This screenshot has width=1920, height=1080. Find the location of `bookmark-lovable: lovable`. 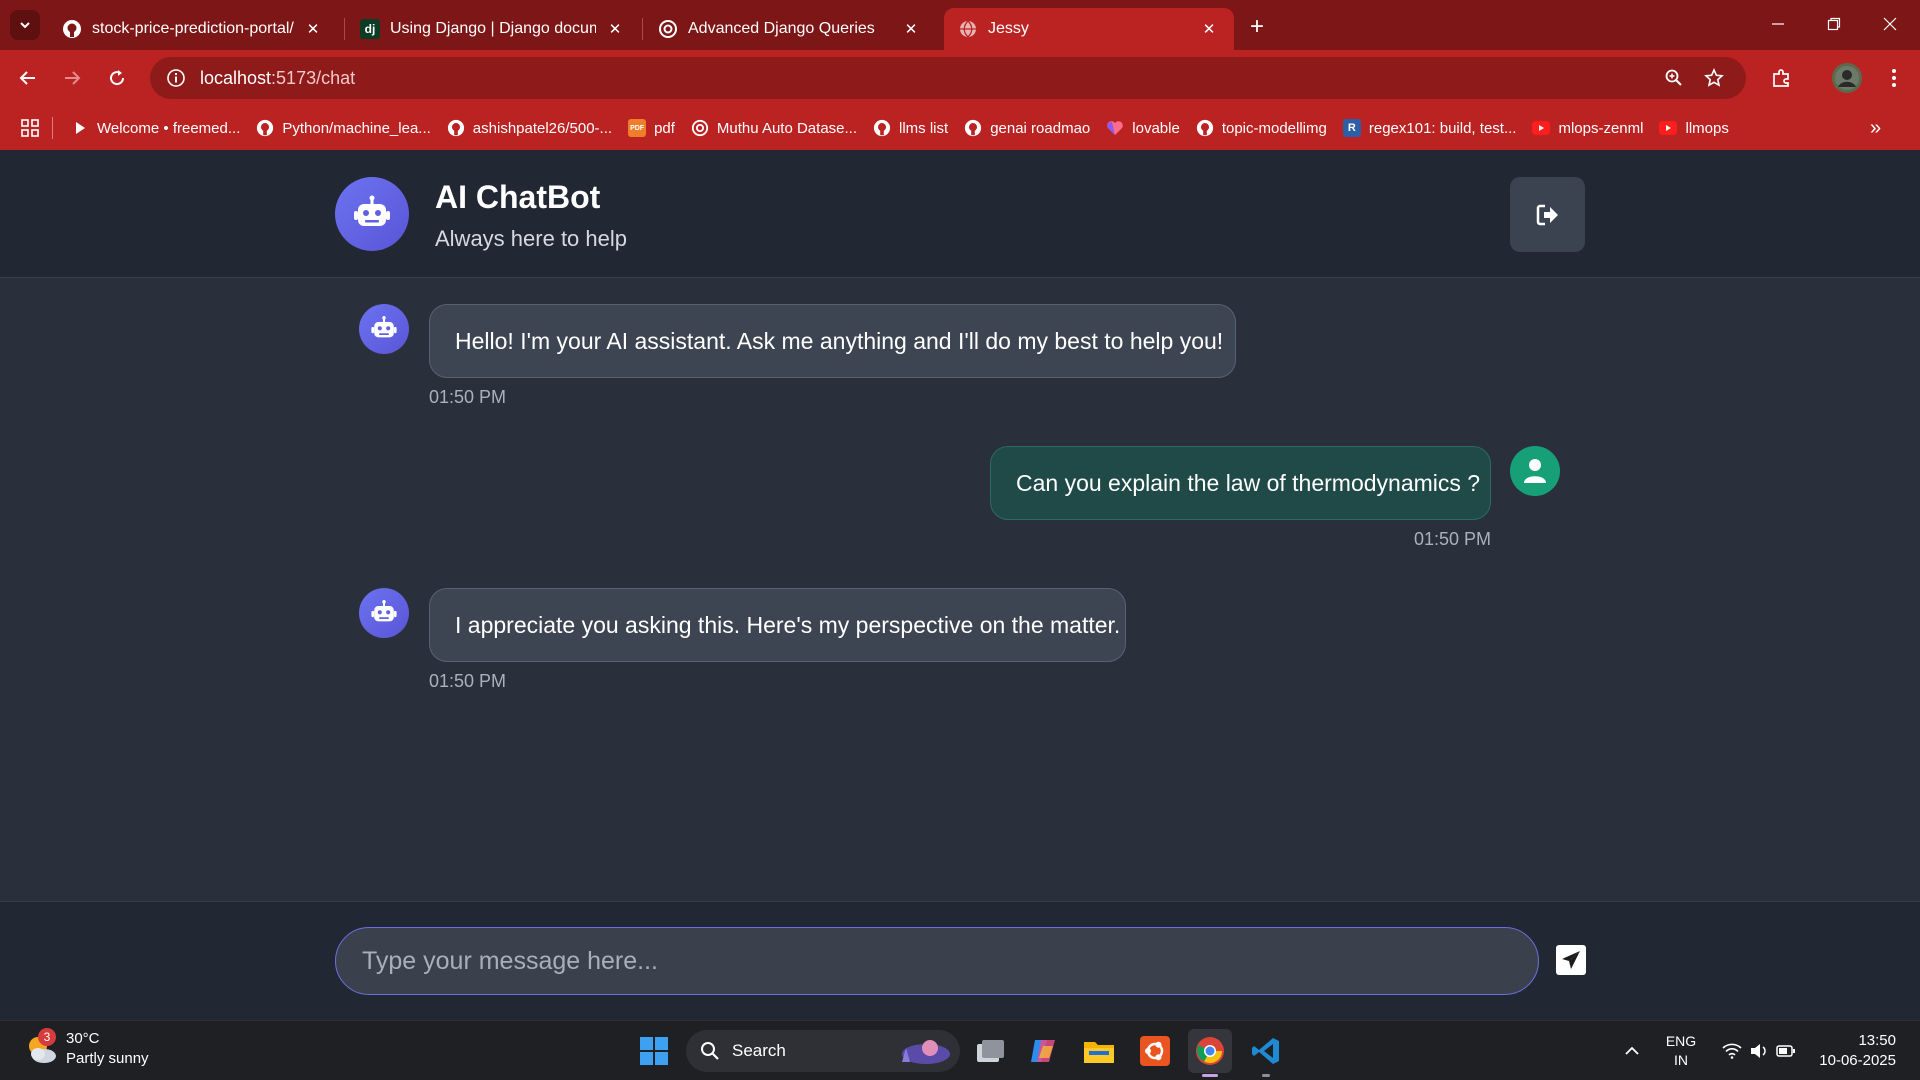

bookmark-lovable: lovable is located at coordinates (1143, 128).